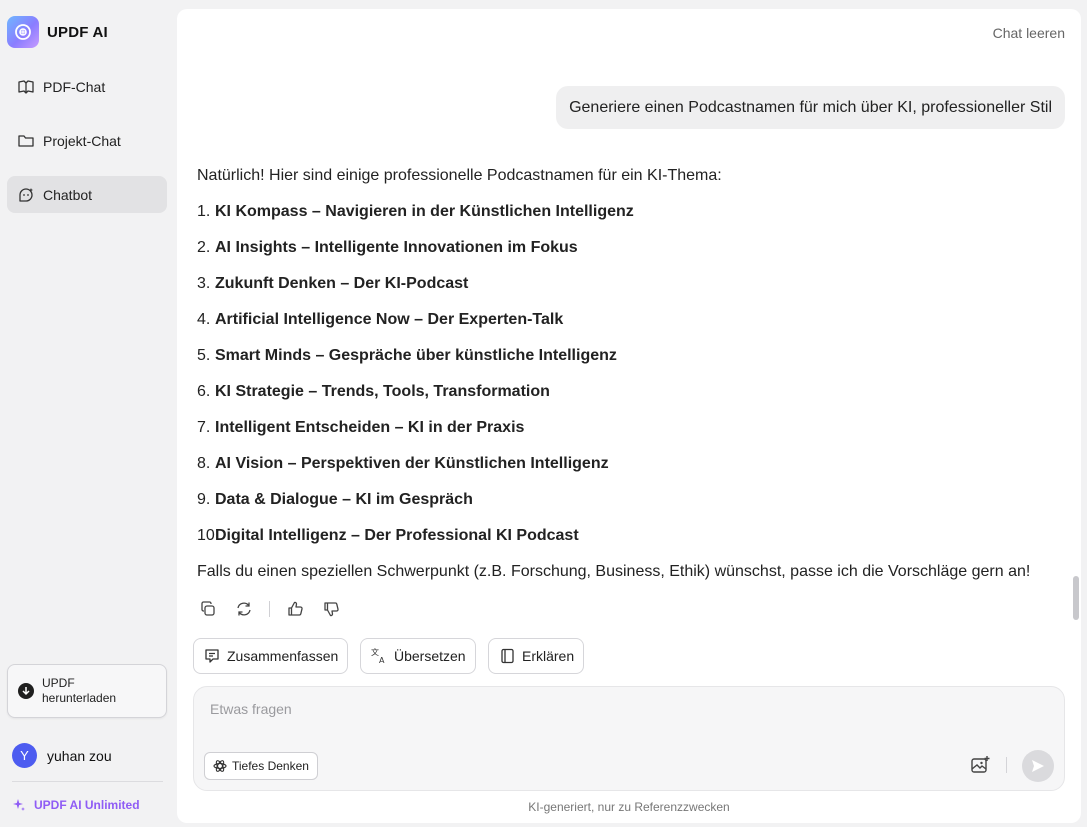 The height and width of the screenshot is (827, 1087). What do you see at coordinates (629, 807) in the screenshot?
I see `ai-disclaimer: KI-generiert, nur zu Referenzzwecken` at bounding box center [629, 807].